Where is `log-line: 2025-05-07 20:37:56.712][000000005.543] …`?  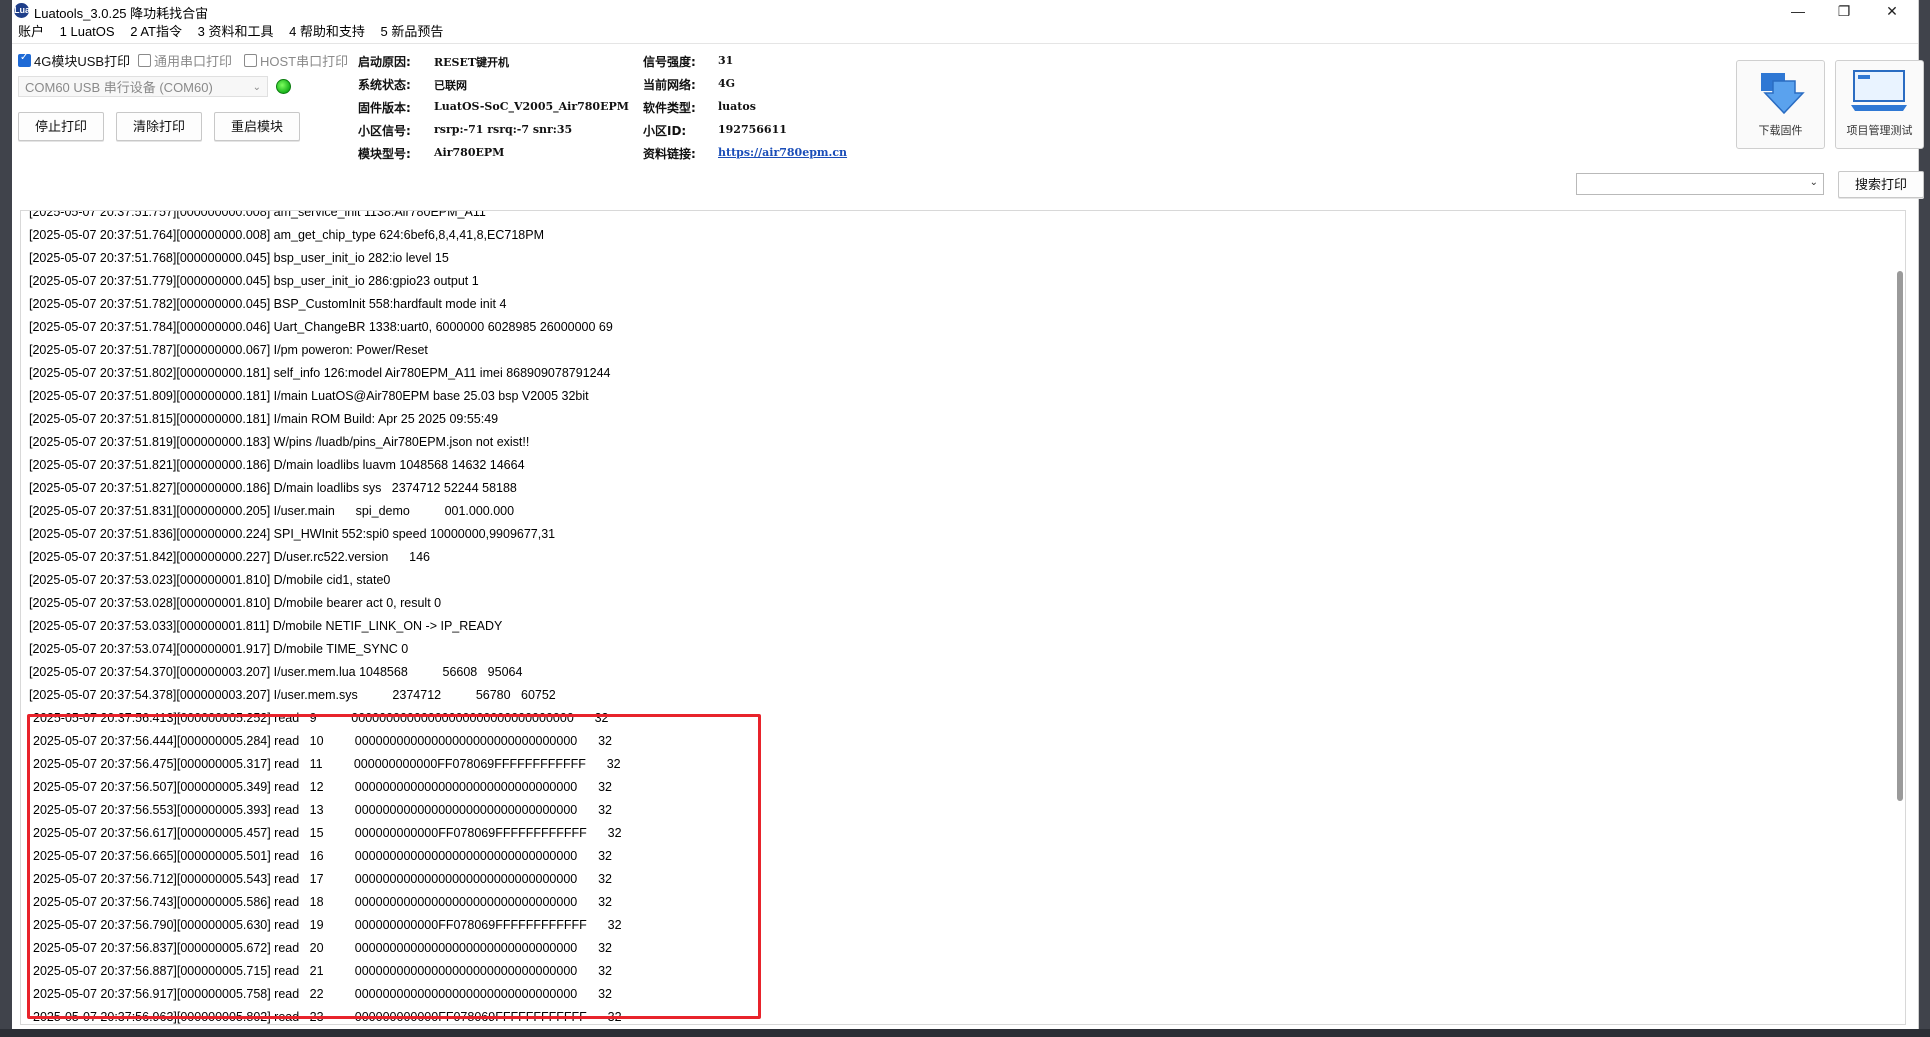 log-line: 2025-05-07 20:37:56.712][000000005.543] … is located at coordinates (322, 879).